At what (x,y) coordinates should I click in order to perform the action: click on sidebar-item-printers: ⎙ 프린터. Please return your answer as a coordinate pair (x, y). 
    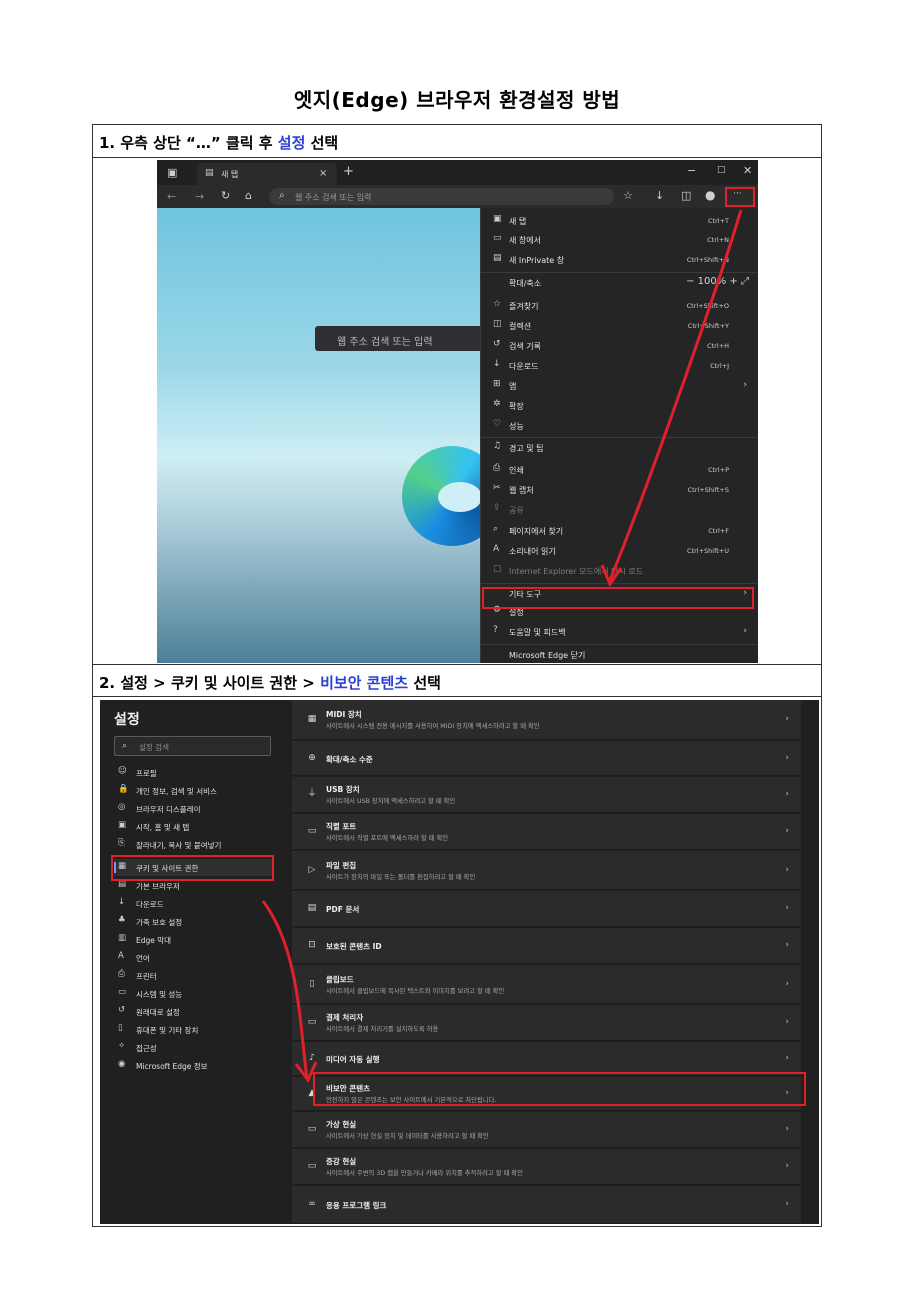
    Looking at the image, I should click on (194, 975).